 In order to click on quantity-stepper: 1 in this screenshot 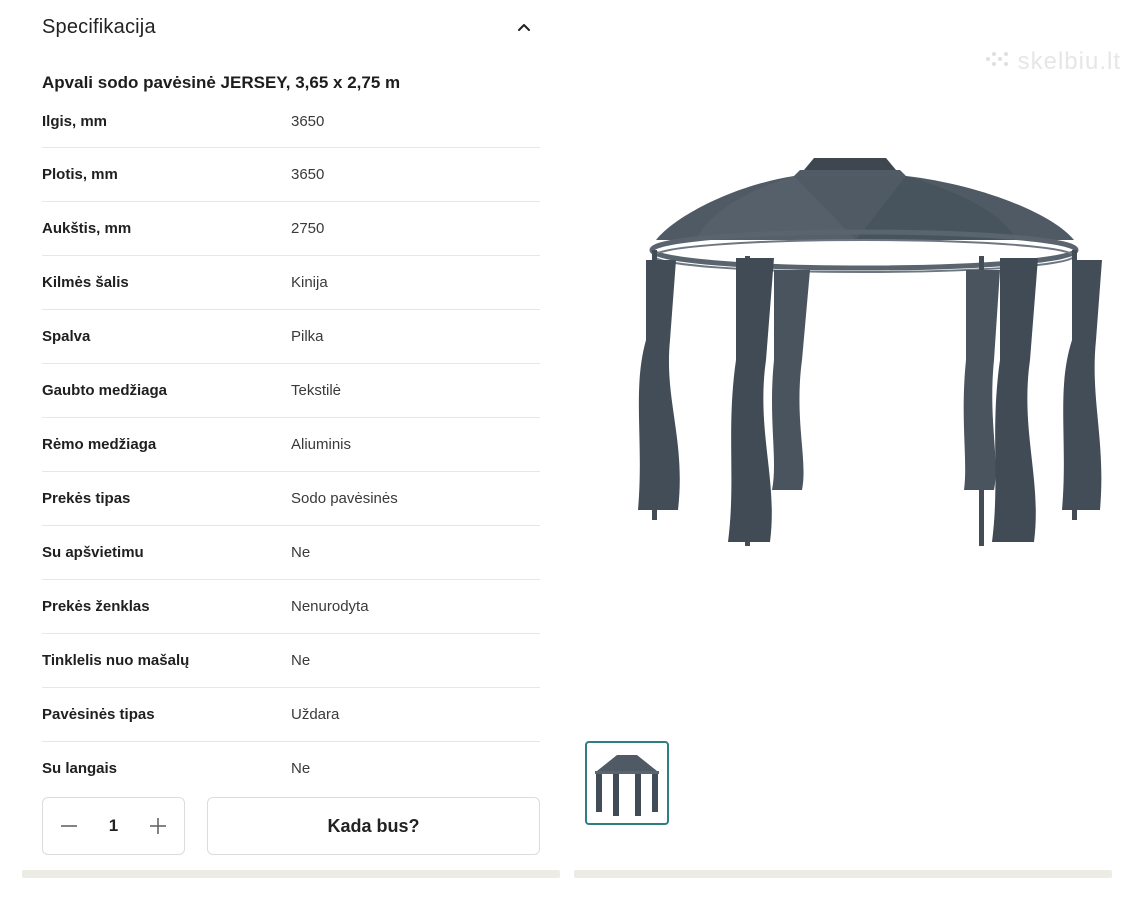, I will do `click(113, 826)`.